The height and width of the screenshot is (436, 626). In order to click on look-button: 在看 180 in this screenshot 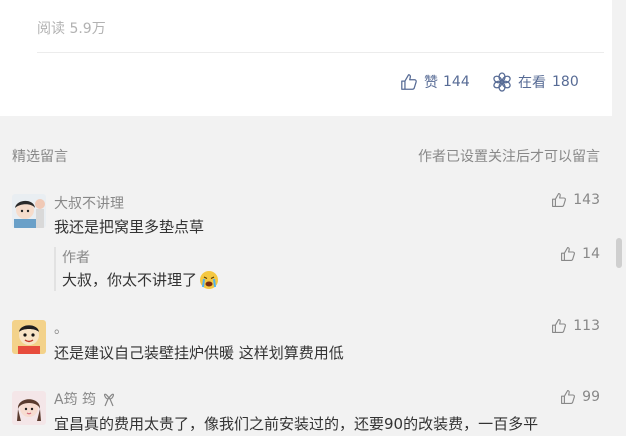, I will do `click(535, 82)`.